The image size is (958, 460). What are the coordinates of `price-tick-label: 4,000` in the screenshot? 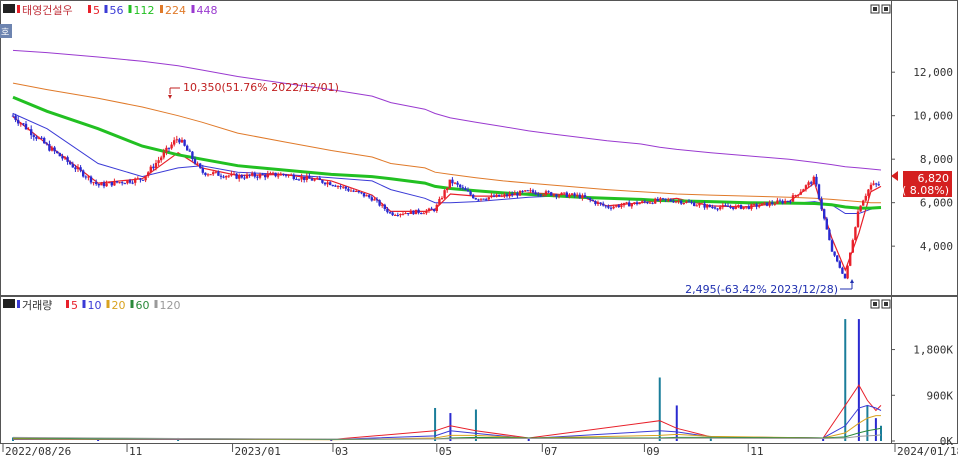 It's located at (936, 246).